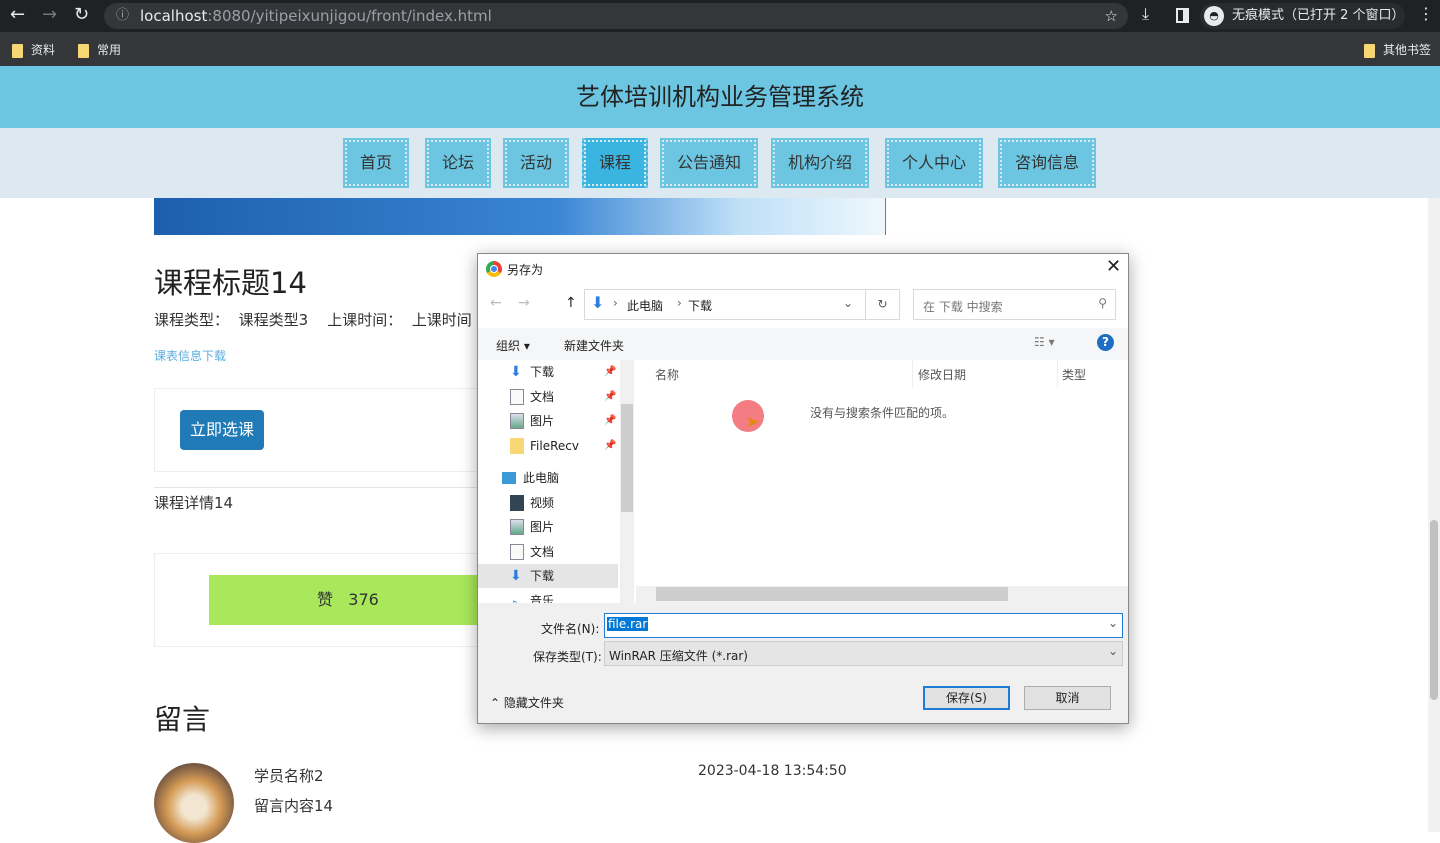 The width and height of the screenshot is (1440, 843). I want to click on nav-this-pc: 此电脑, so click(548, 478).